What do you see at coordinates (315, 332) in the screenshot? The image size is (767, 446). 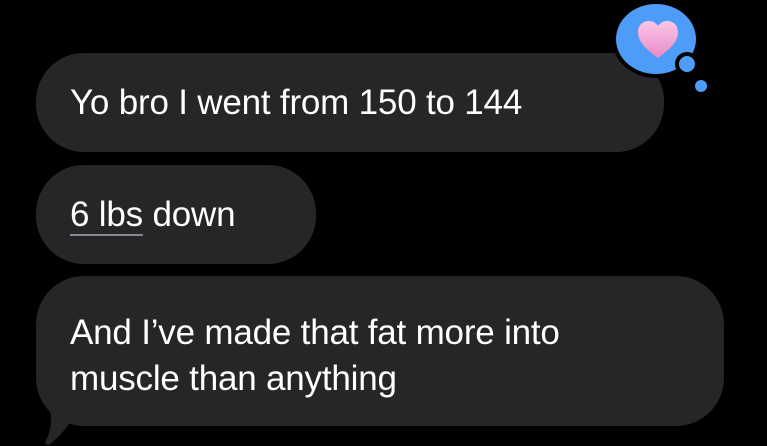 I see `message-text-3-line-1: And I’ve made that fat more into` at bounding box center [315, 332].